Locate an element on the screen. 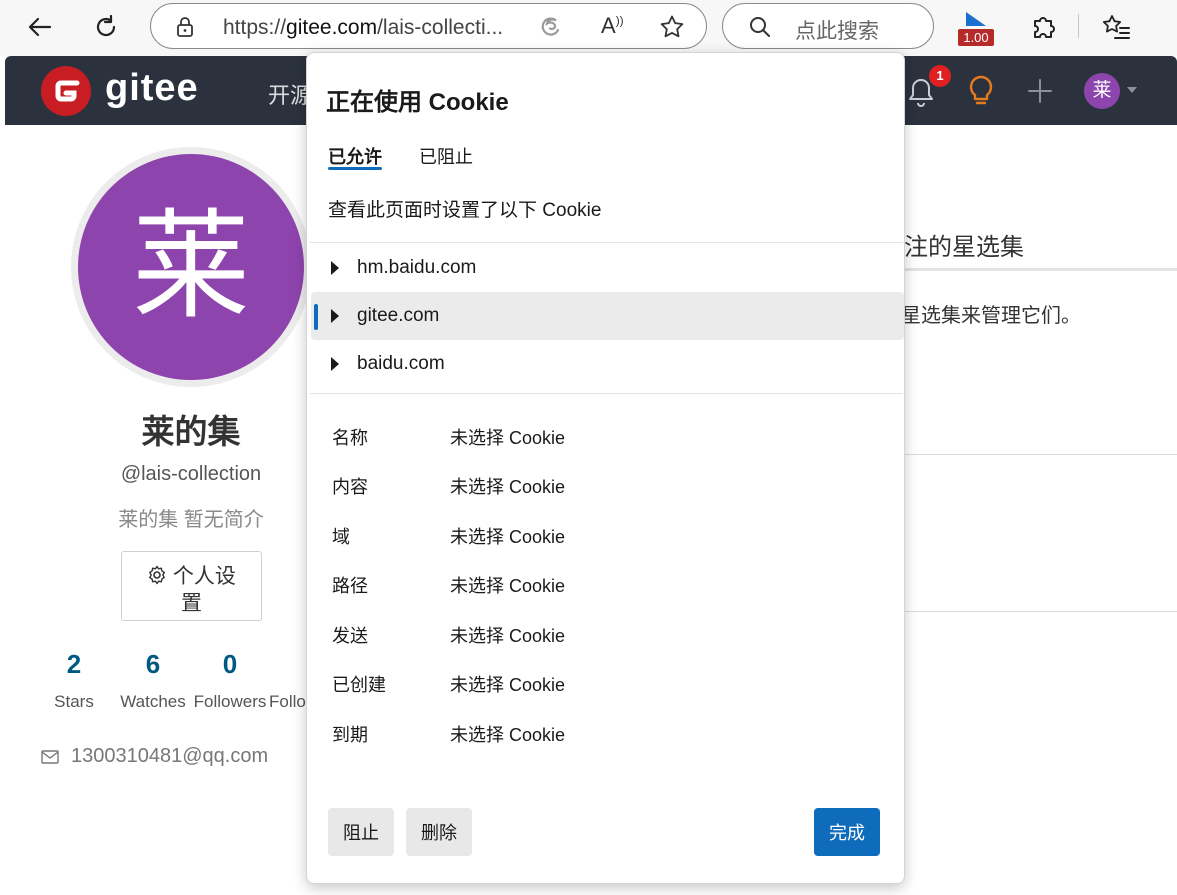 This screenshot has width=1177, height=895. cookie-property-row: 域 未选择 Cookie is located at coordinates (448, 536).